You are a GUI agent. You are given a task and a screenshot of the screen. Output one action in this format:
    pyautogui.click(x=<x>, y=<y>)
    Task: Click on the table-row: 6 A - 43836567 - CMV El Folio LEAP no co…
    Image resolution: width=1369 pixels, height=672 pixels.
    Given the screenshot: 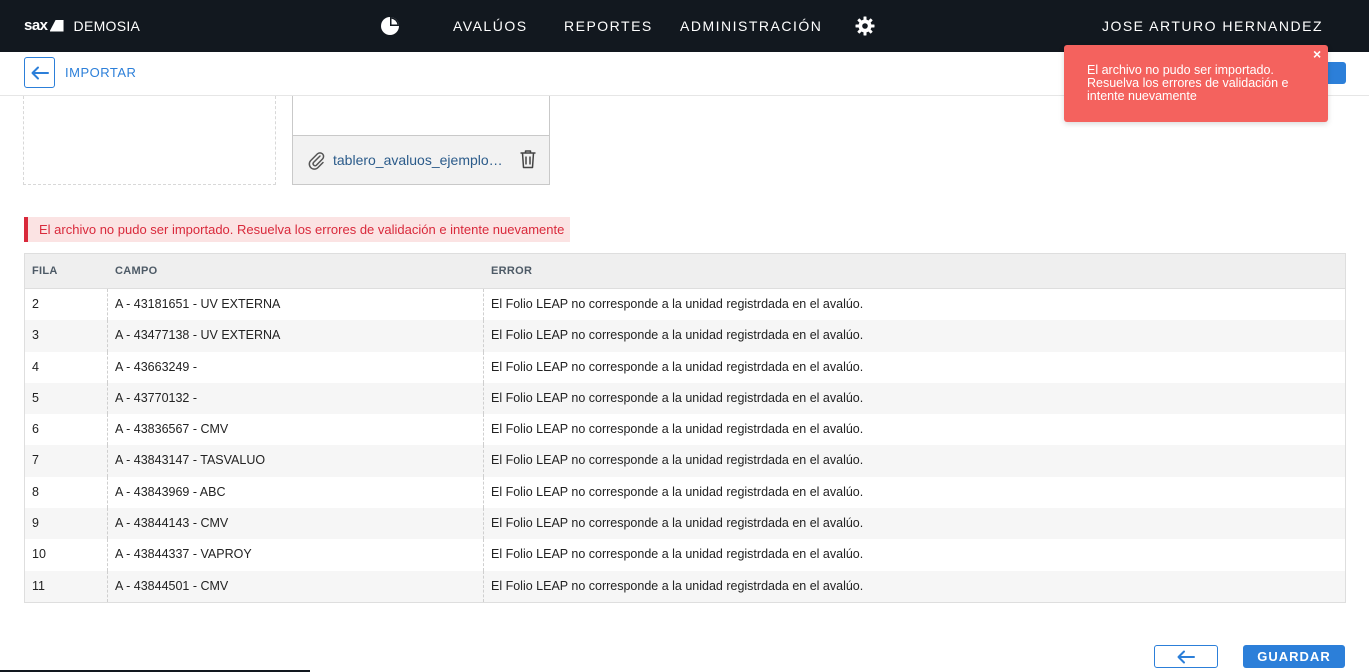 What is the action you would take?
    pyautogui.click(x=685, y=430)
    